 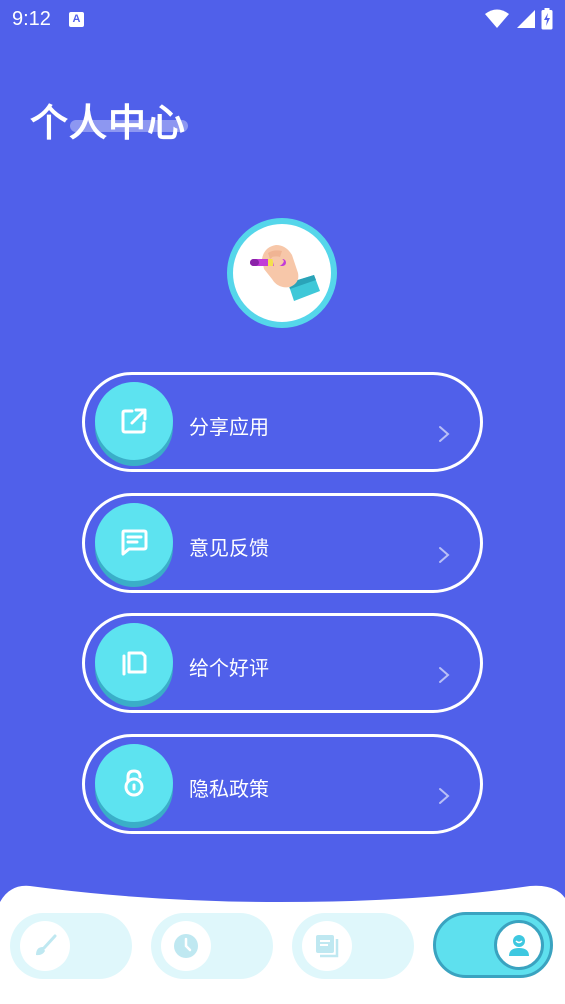 I want to click on page-title: 个人中心, so click(x=108, y=123).